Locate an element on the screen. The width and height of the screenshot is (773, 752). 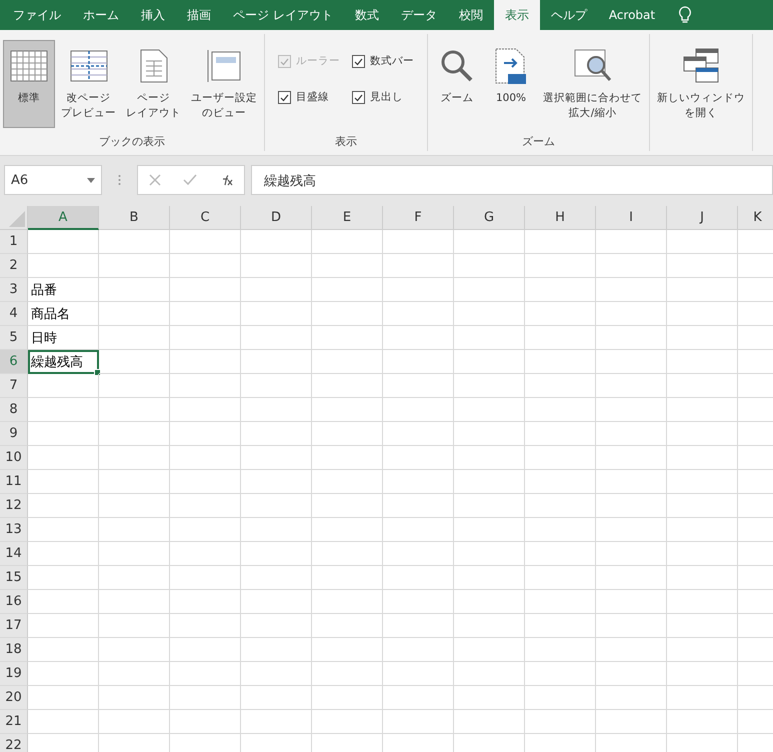
column-header: J is located at coordinates (702, 218).